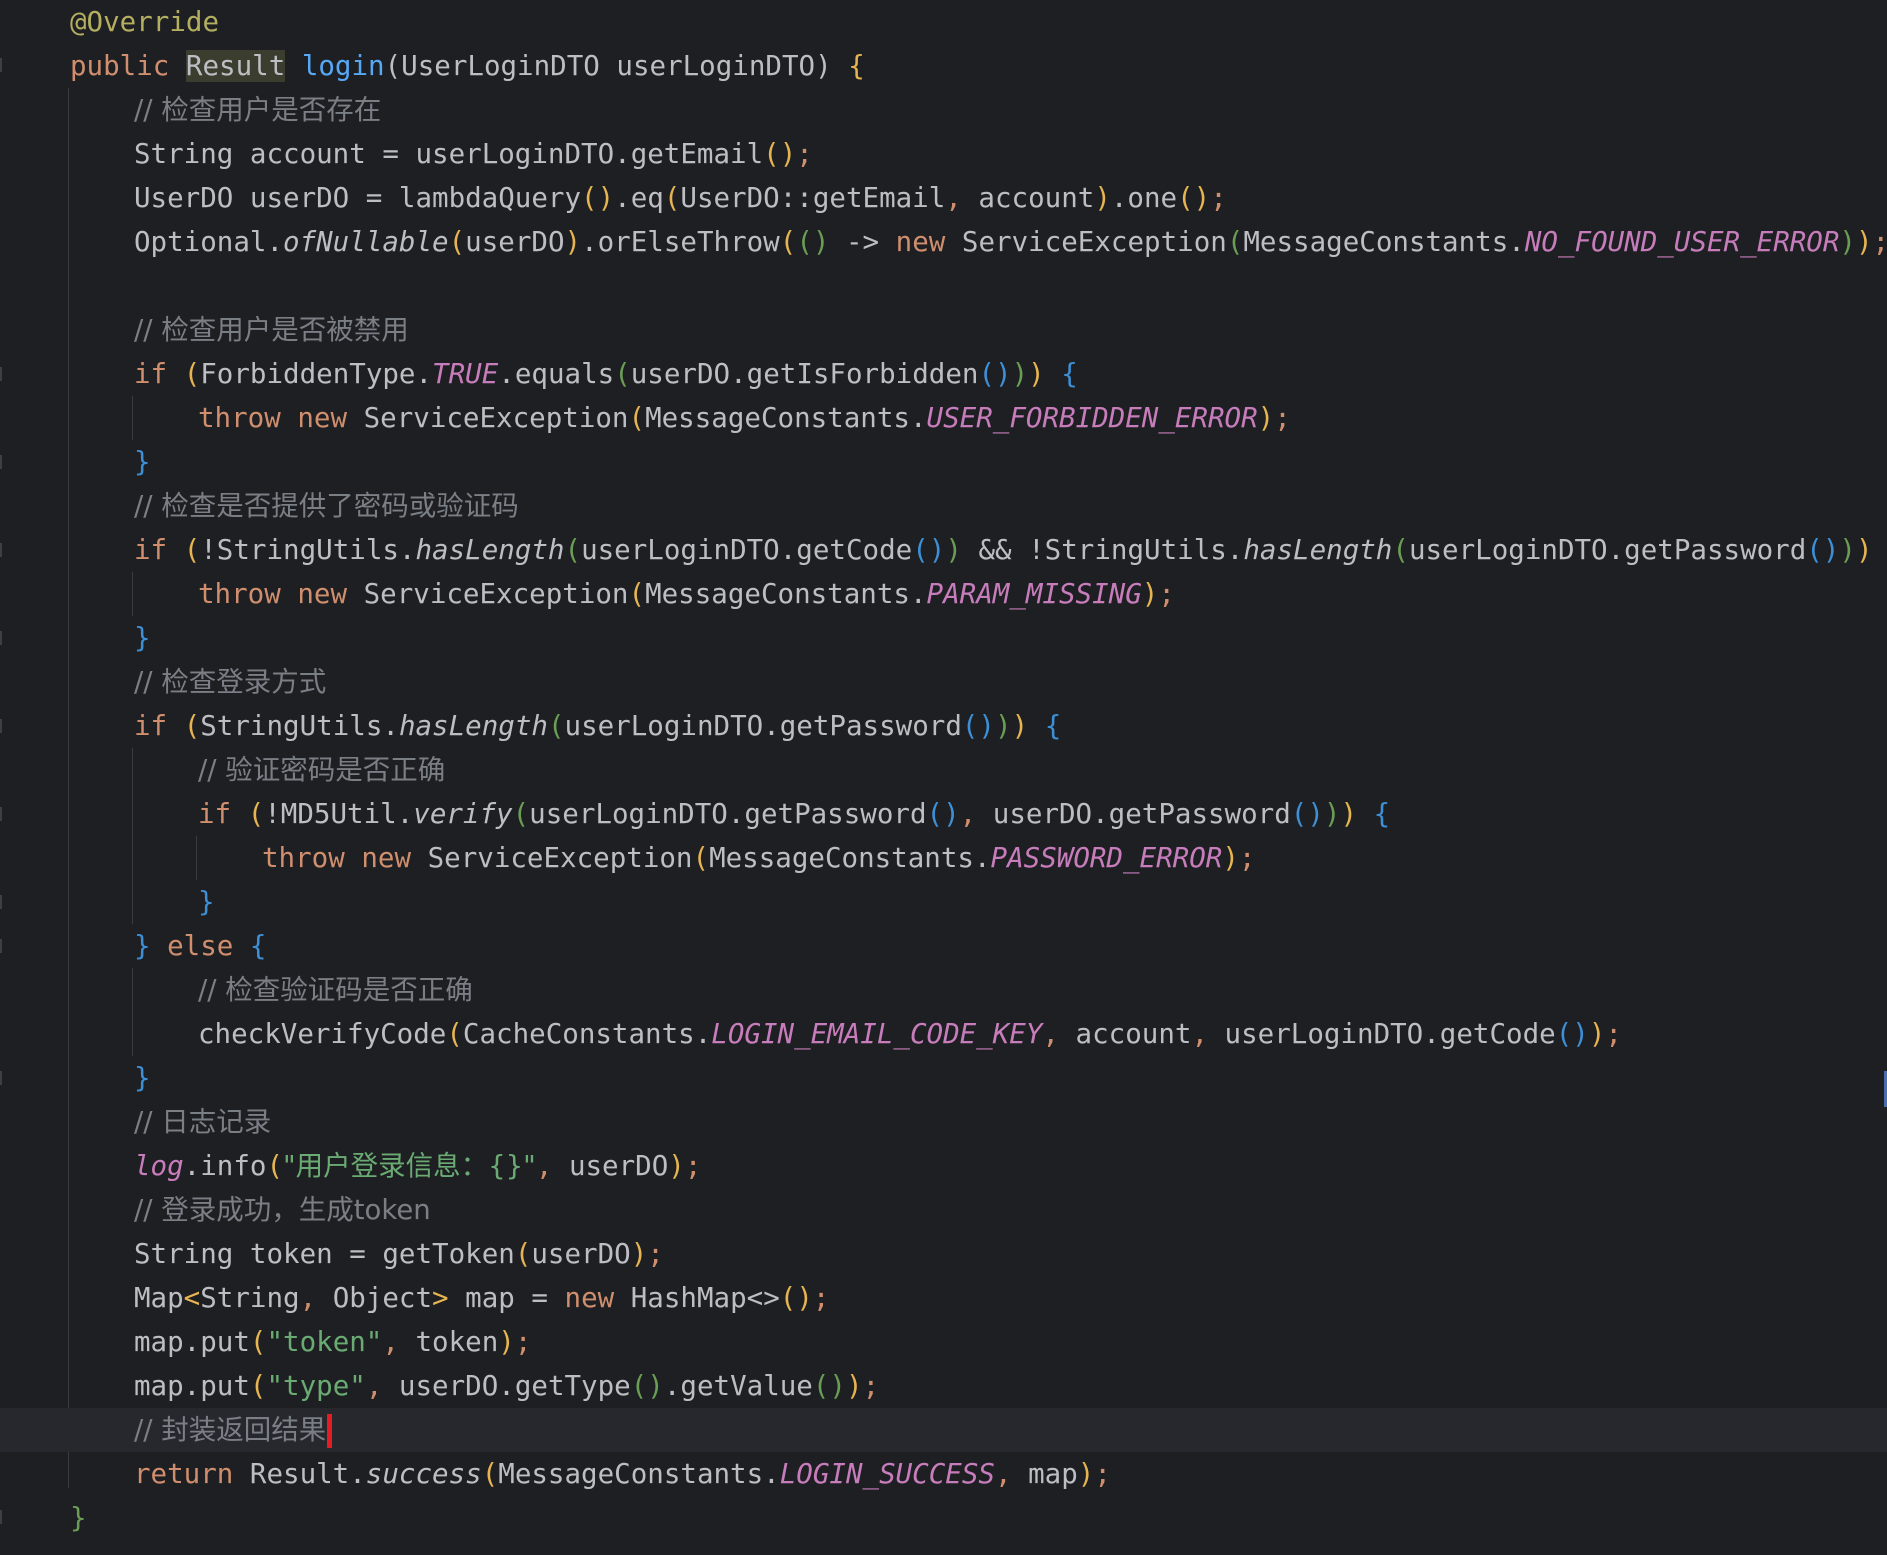  Describe the element at coordinates (589, 1298) in the screenshot. I see `keyword: new` at that location.